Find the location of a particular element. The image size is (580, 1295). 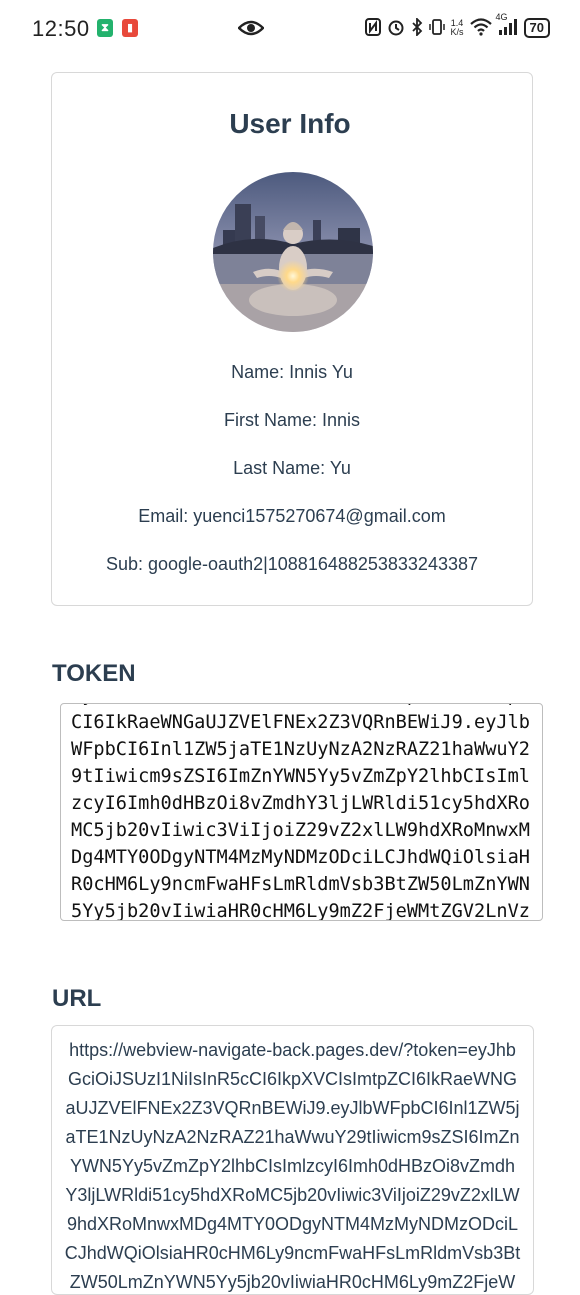

status-time: 12:50 is located at coordinates (61, 28).